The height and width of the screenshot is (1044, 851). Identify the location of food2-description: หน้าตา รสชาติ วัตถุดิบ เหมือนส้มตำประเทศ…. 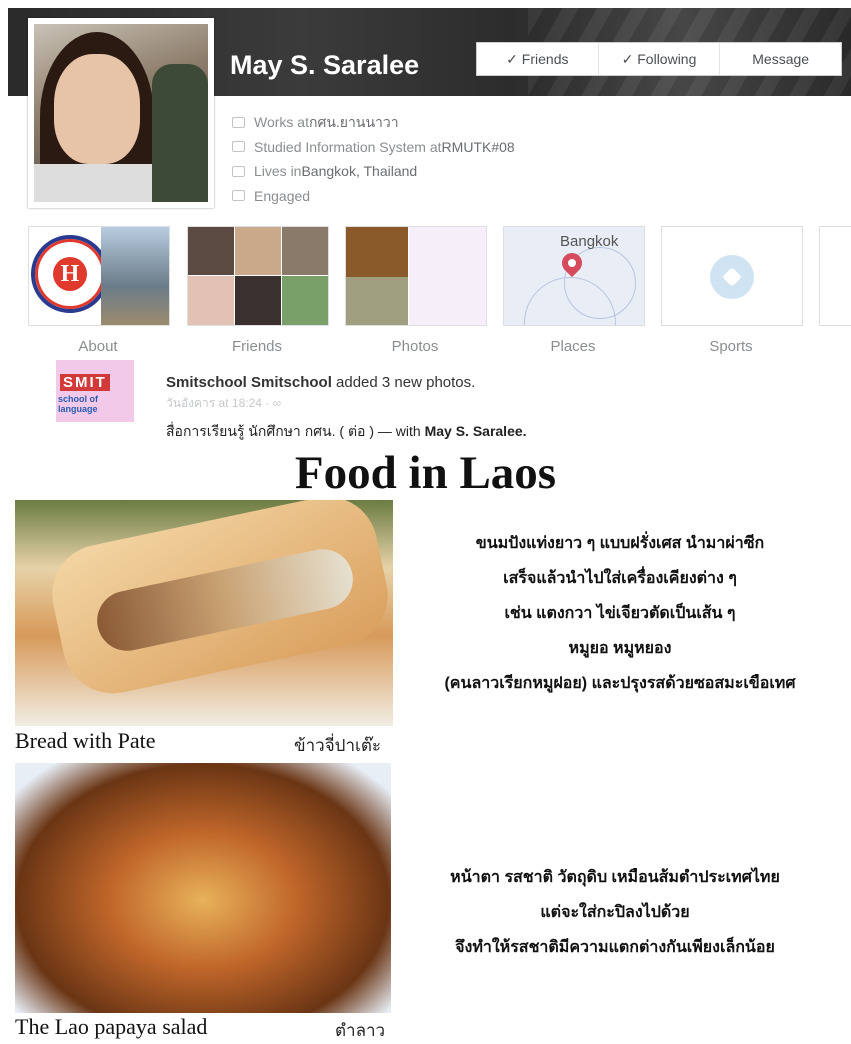
(615, 912).